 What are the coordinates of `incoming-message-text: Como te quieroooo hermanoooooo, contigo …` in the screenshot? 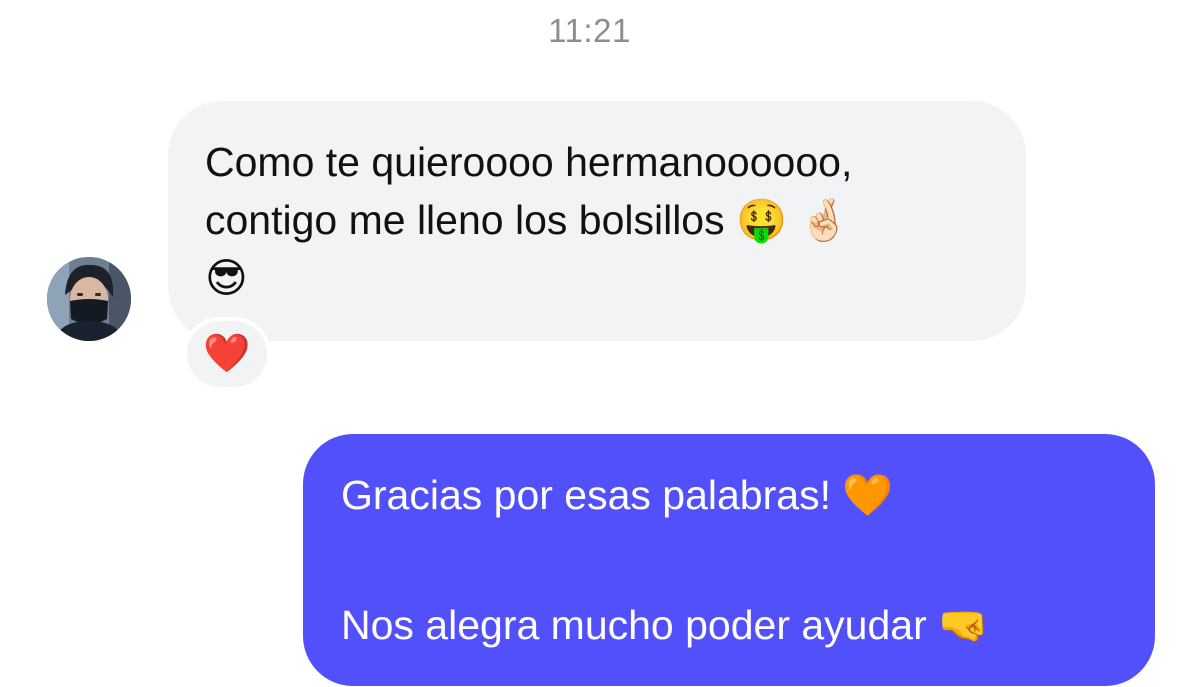 It's located at (529, 220).